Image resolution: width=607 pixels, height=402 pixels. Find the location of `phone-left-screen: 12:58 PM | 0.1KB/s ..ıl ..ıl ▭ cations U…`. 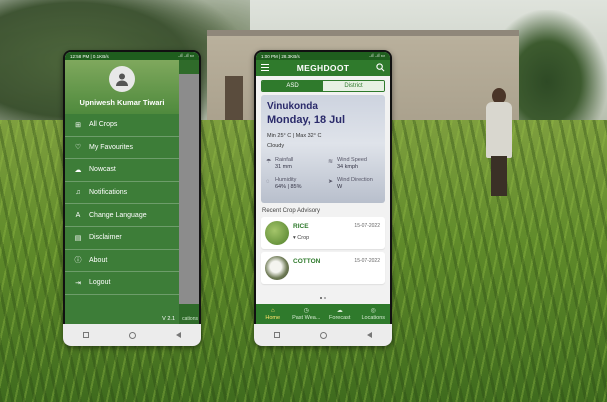

phone-left-screen: 12:58 PM | 0.1KB/s ..ıl ..ıl ▭ cations U… is located at coordinates (132, 188).